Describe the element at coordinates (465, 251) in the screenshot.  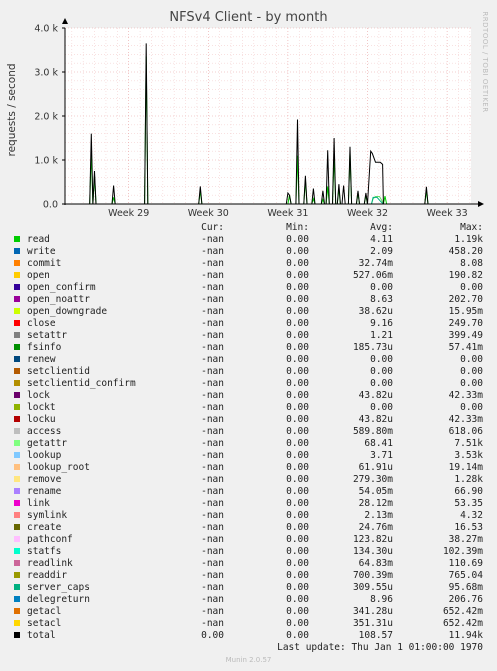
I see `legend-max: 458.20` at that location.